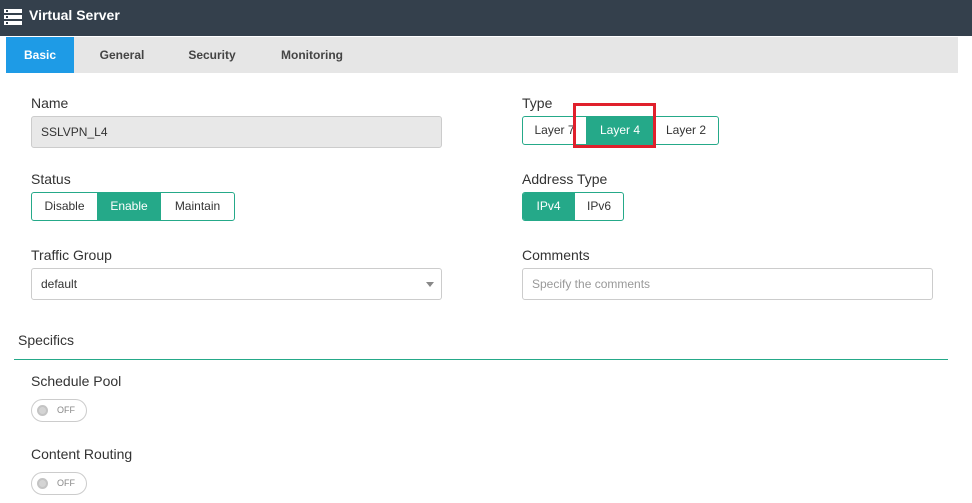 The height and width of the screenshot is (503, 972). I want to click on specifics-heading: Specifics, so click(46, 340).